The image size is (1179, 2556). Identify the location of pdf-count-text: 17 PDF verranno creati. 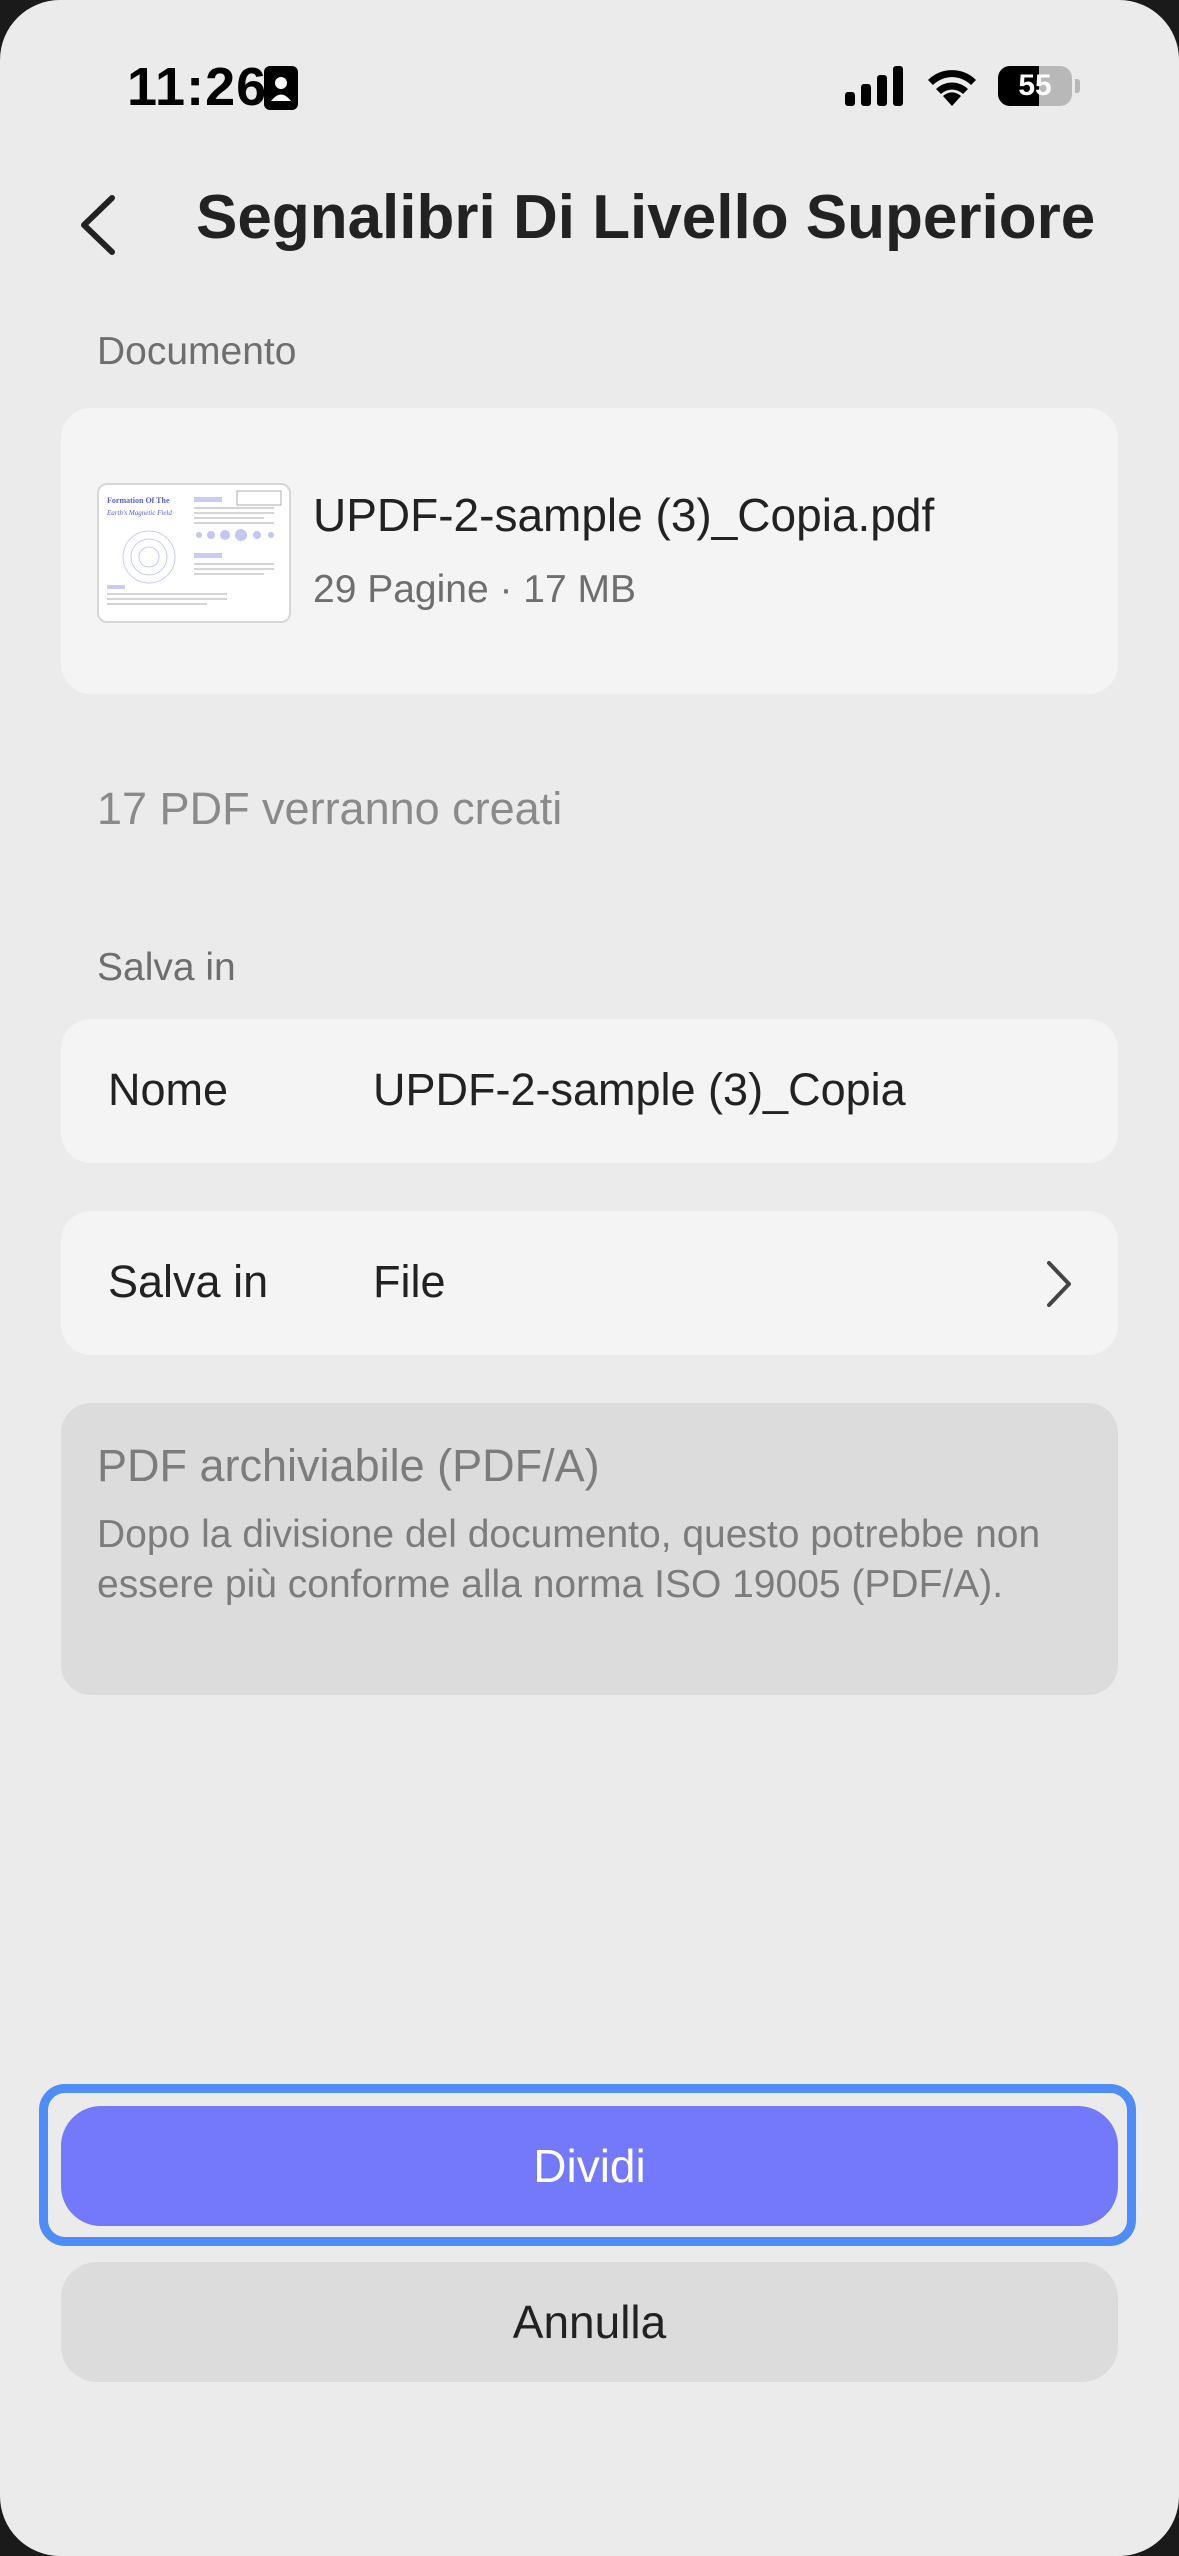
(330, 808).